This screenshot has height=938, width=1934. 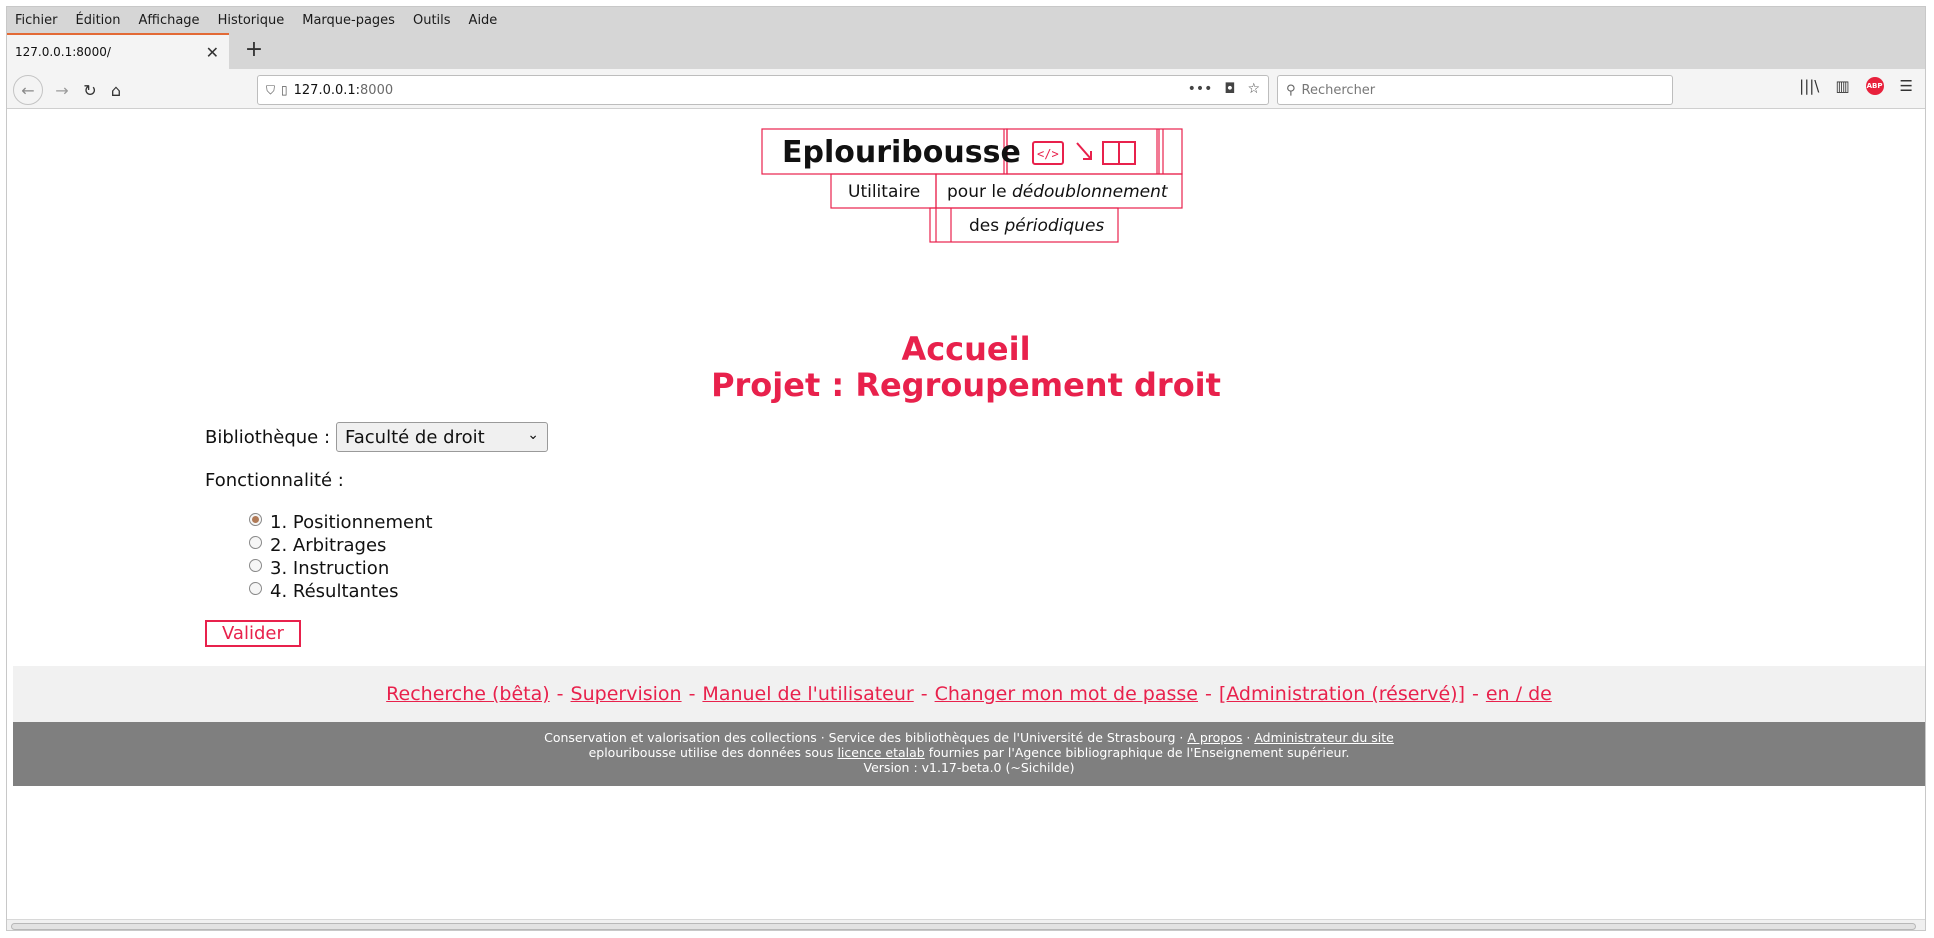 What do you see at coordinates (807, 694) in the screenshot?
I see `link-manuel: Manuel de l'utilisateur` at bounding box center [807, 694].